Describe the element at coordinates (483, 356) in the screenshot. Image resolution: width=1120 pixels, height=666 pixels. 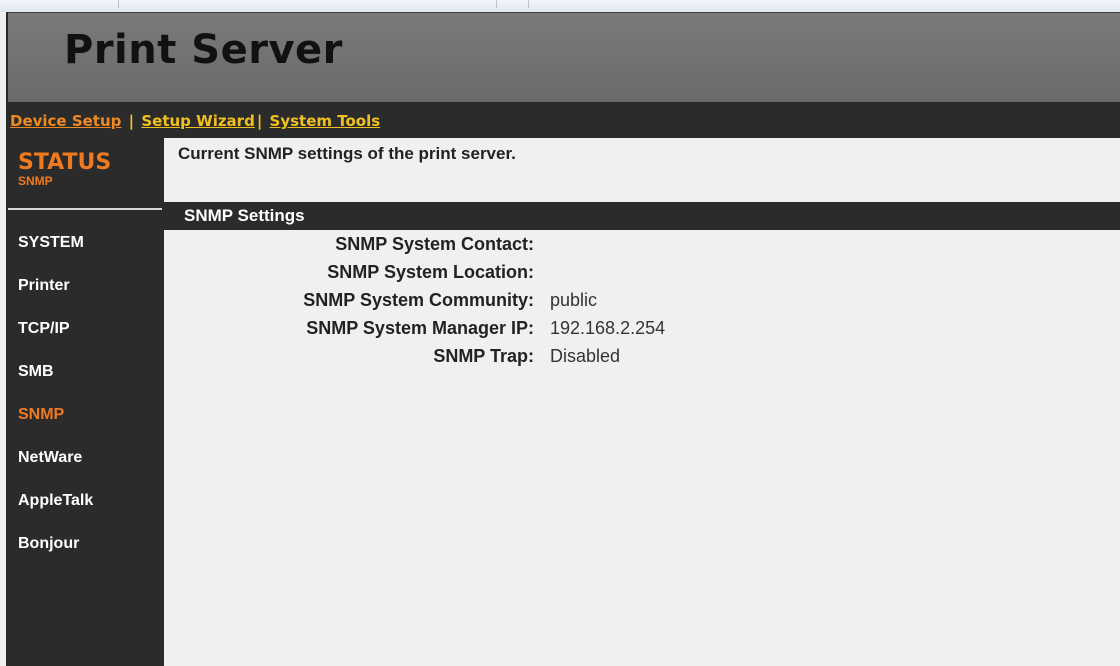
I see `setting-label: SNMP Trap:` at that location.